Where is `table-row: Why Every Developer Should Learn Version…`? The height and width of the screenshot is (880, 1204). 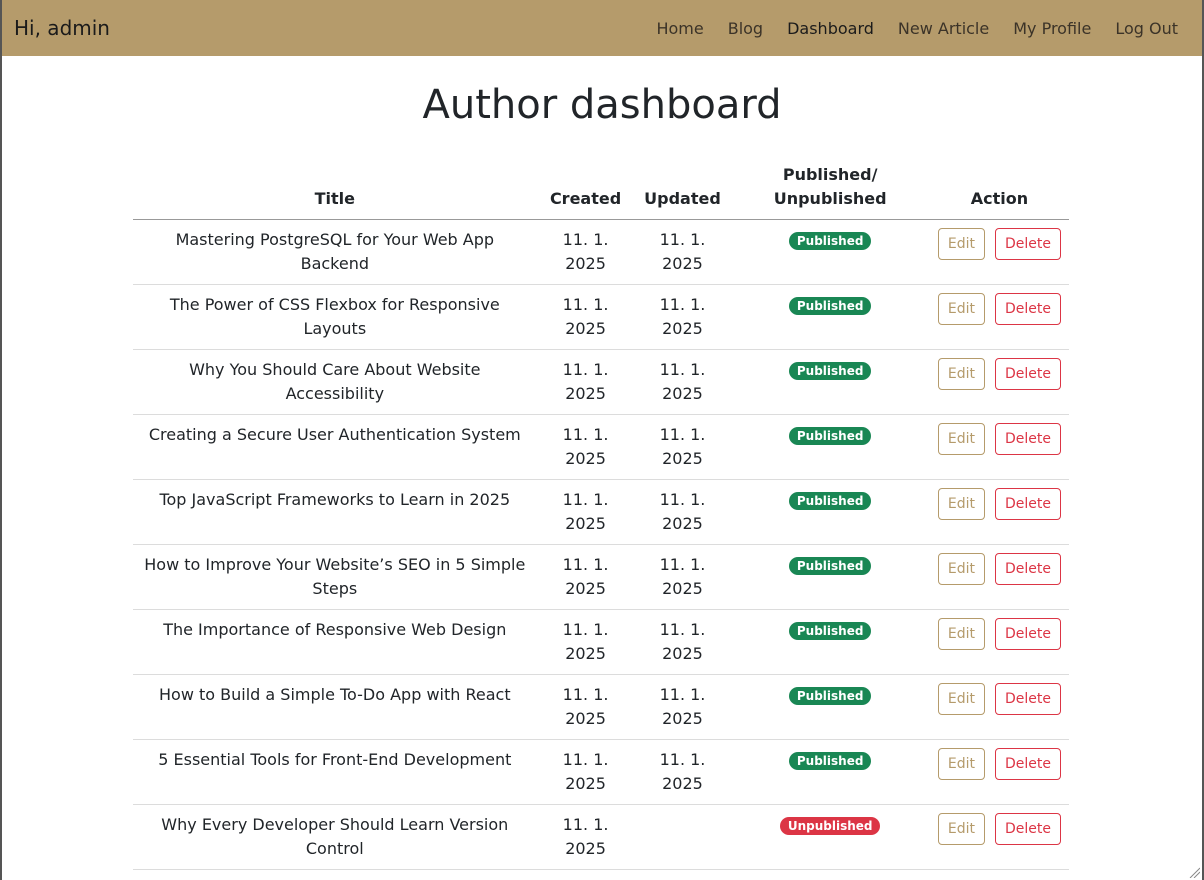 table-row: Why Every Developer Should Learn Version… is located at coordinates (601, 837).